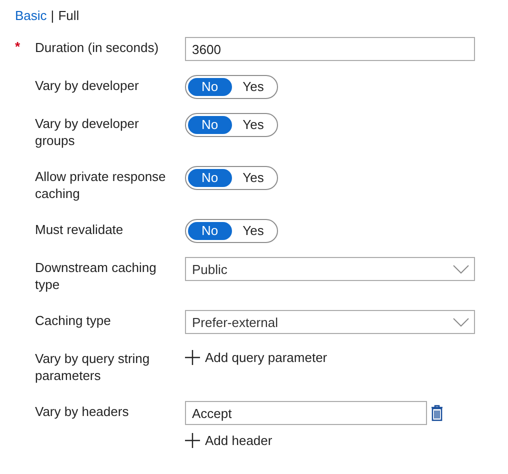 The image size is (508, 474). What do you see at coordinates (69, 15) in the screenshot?
I see `mode-link: Full` at bounding box center [69, 15].